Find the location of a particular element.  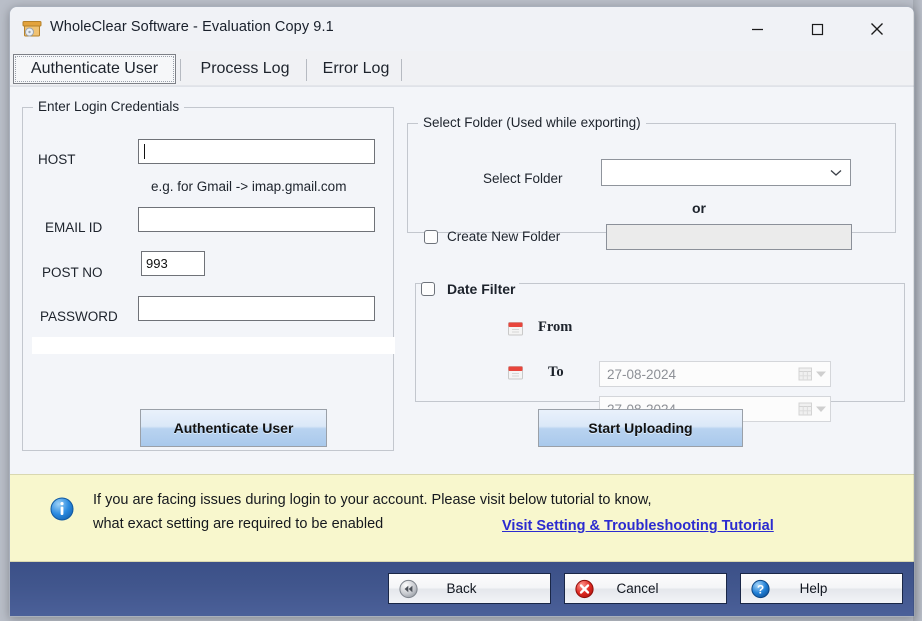

authenticate-user-button: Authenticate User is located at coordinates (233, 428).